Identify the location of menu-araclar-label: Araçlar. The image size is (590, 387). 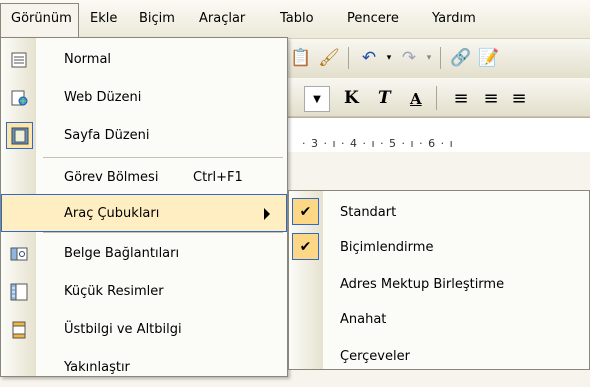
(222, 18).